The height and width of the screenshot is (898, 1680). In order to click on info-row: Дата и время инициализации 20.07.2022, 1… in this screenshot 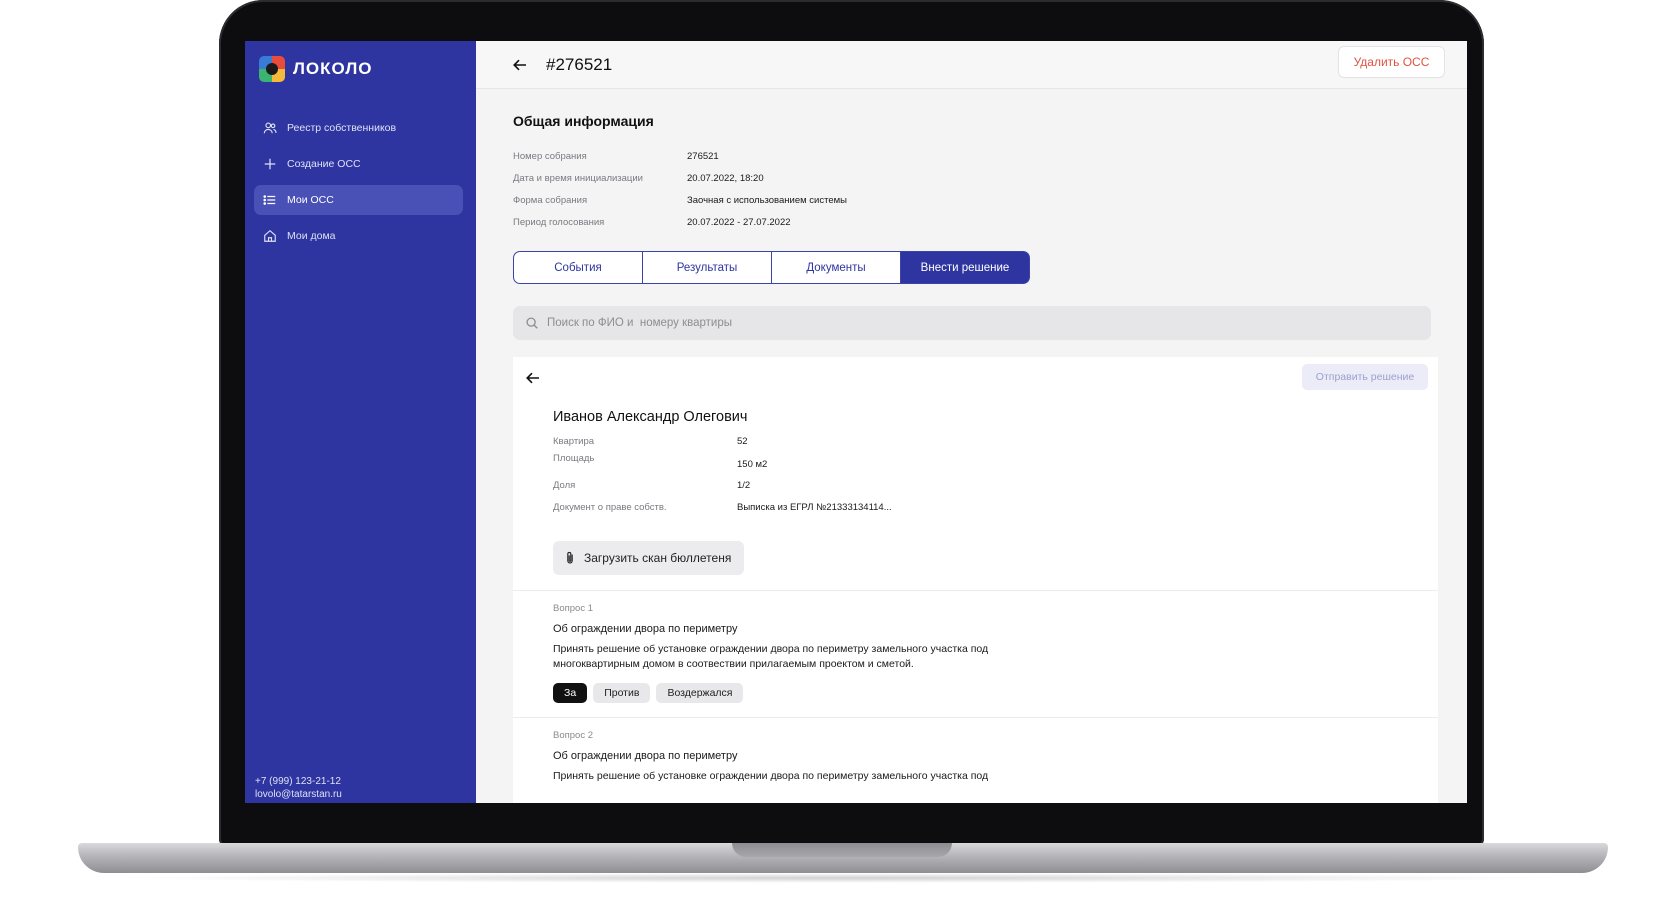, I will do `click(680, 178)`.